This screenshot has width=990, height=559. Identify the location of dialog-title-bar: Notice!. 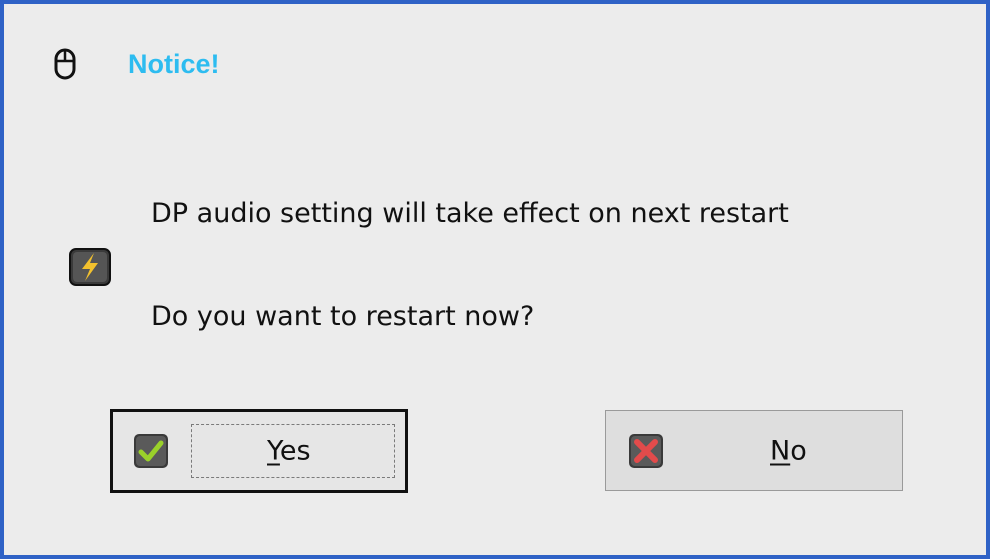
(137, 64).